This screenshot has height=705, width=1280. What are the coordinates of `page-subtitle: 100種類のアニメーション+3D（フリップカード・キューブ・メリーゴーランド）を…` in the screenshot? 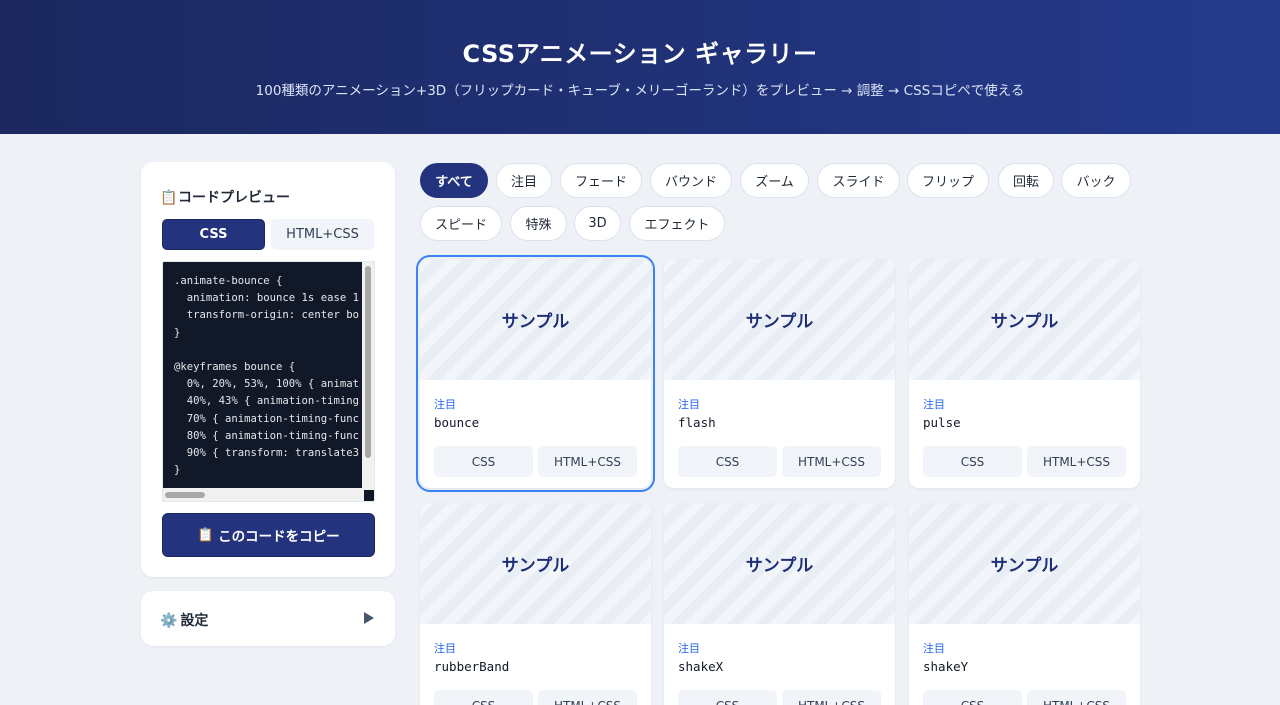 It's located at (640, 91).